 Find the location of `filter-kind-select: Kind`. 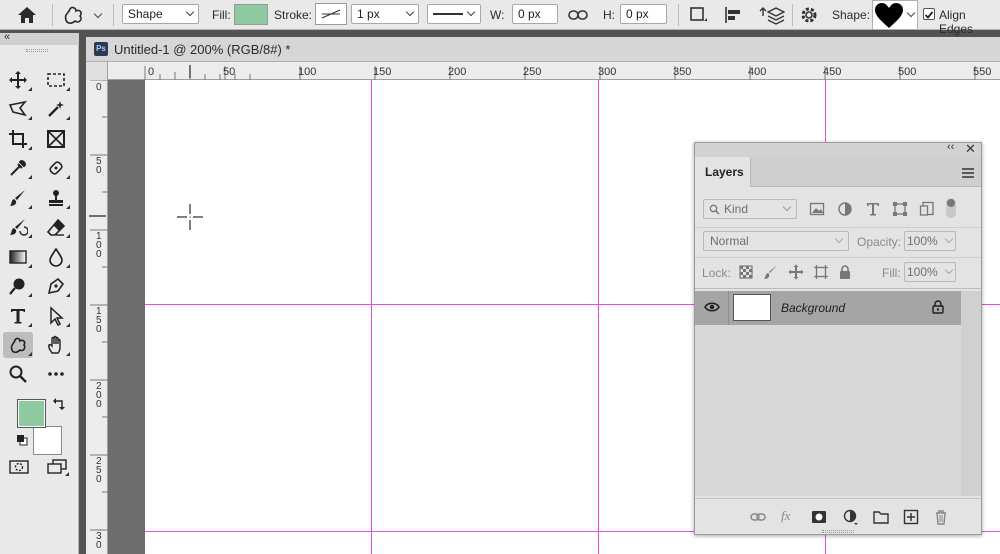

filter-kind-select: Kind is located at coordinates (750, 209).